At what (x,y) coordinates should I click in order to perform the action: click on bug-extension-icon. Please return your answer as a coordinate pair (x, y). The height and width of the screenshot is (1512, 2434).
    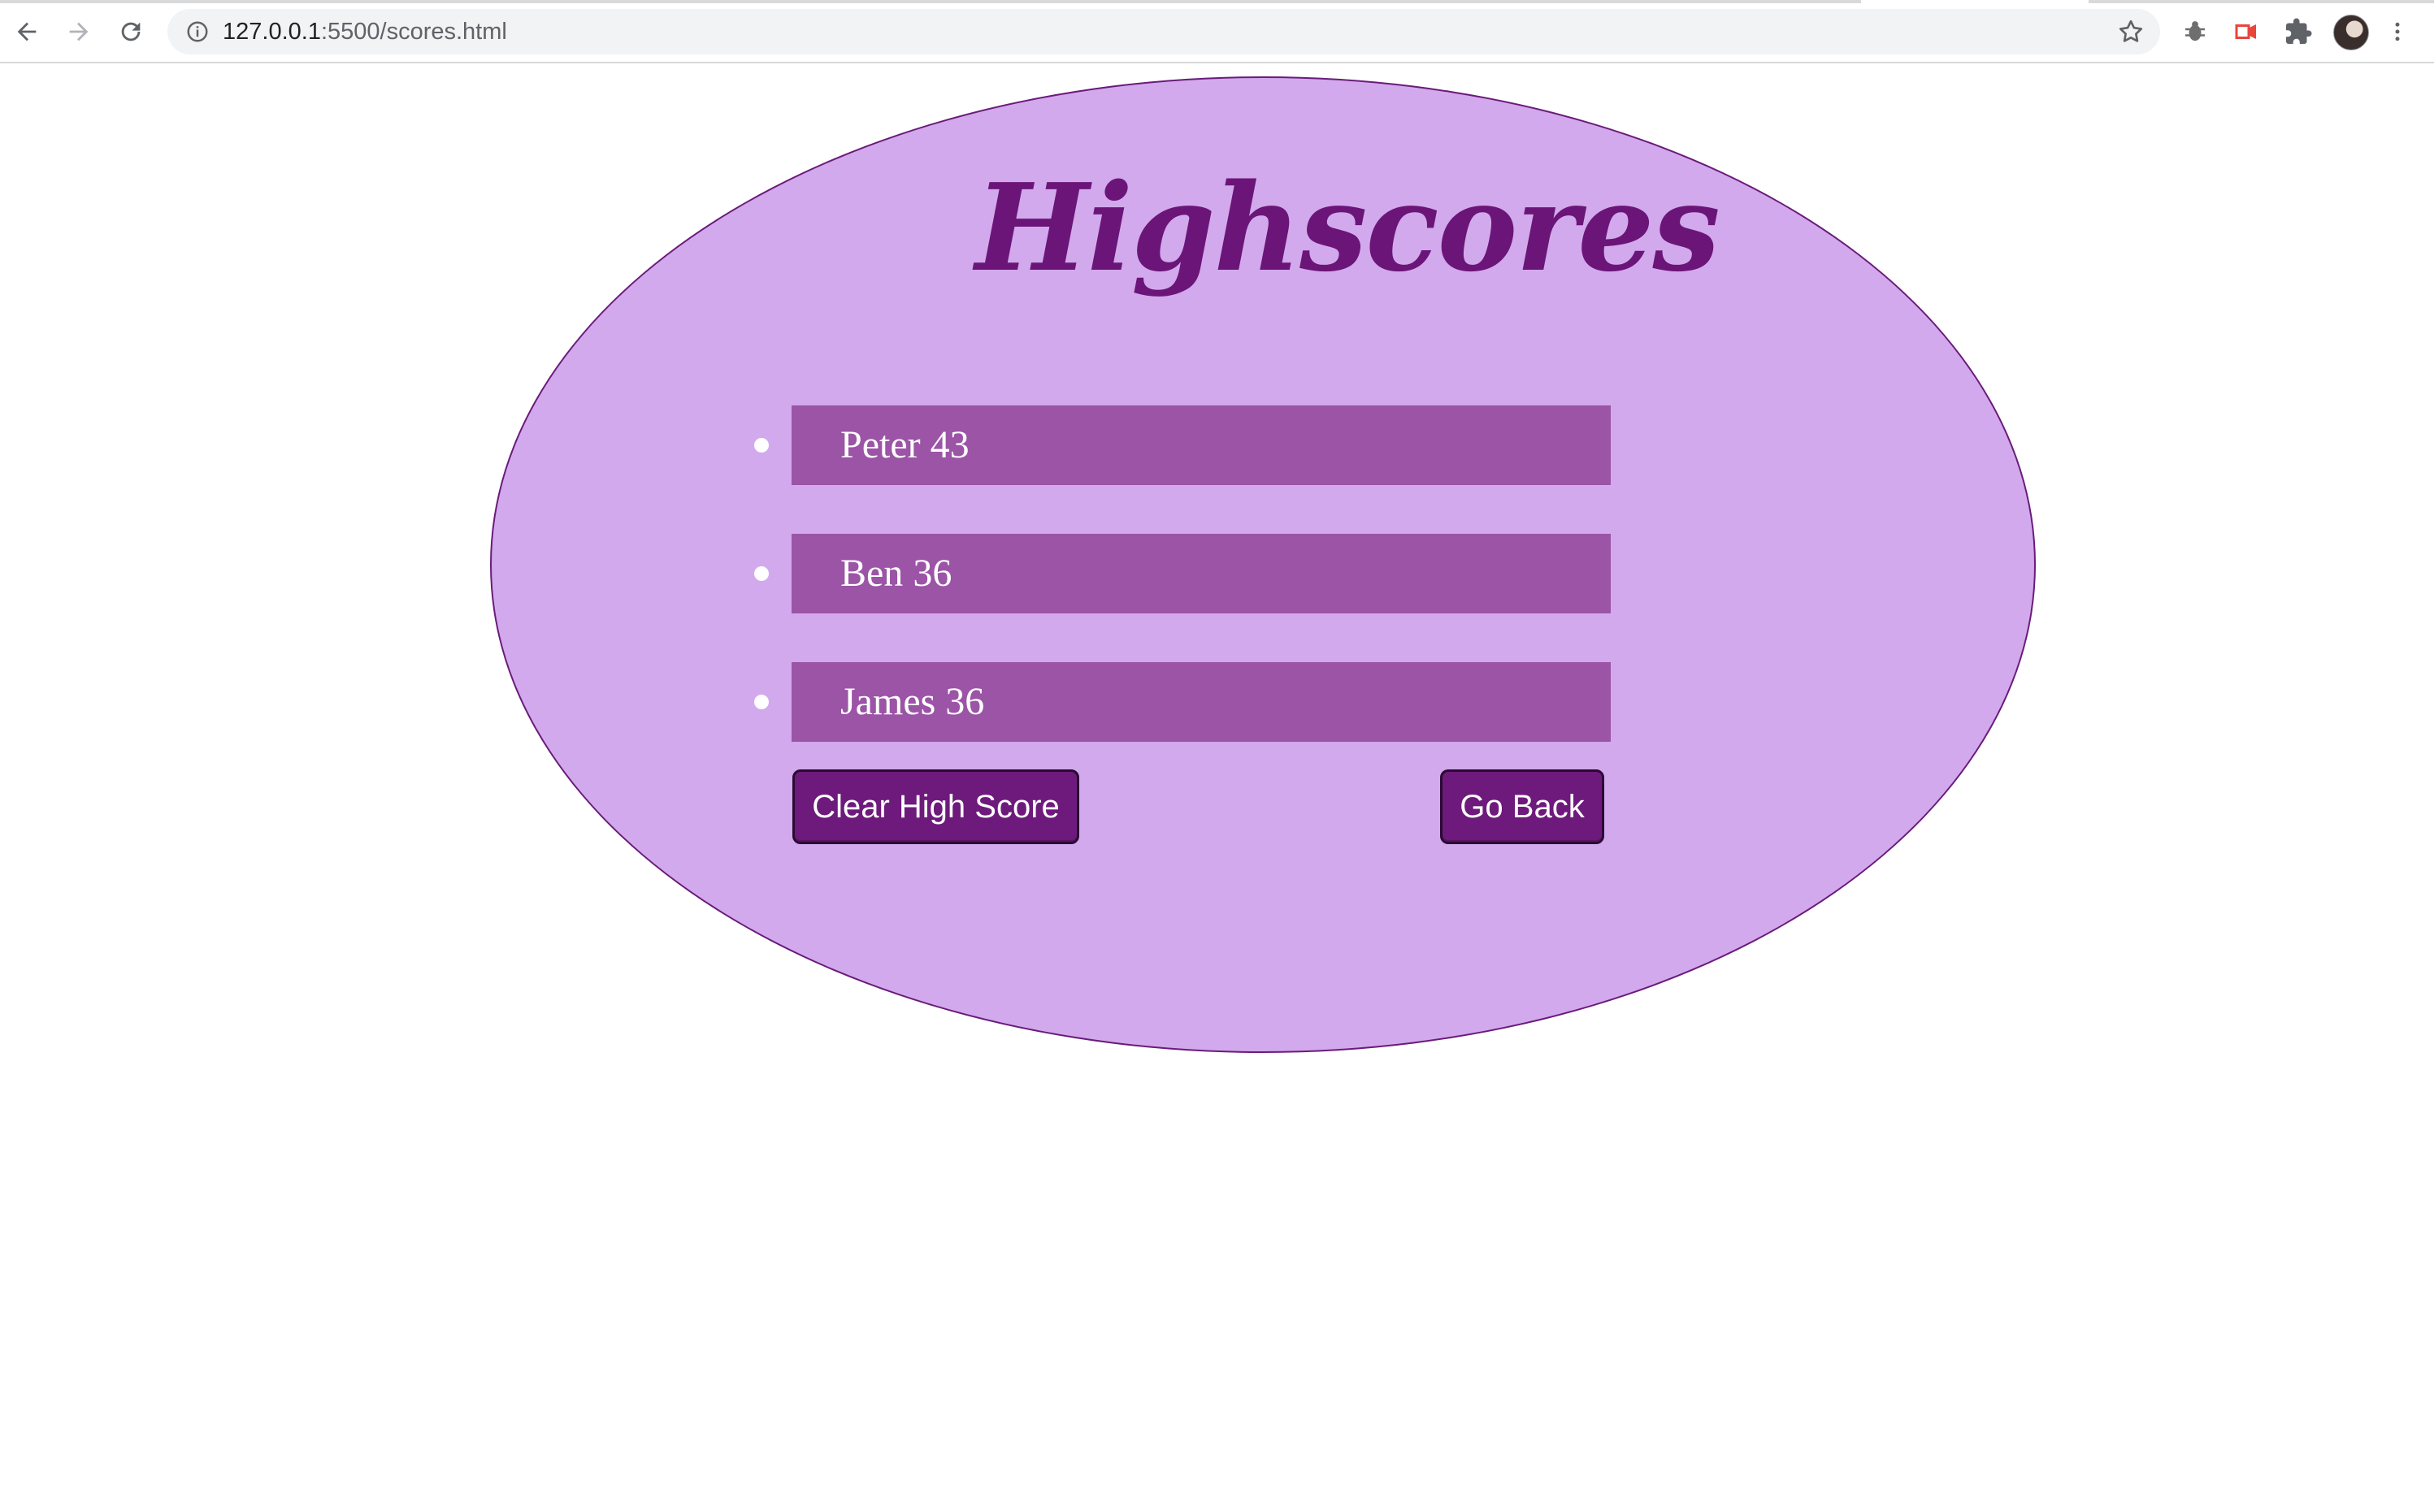
    Looking at the image, I should click on (2195, 31).